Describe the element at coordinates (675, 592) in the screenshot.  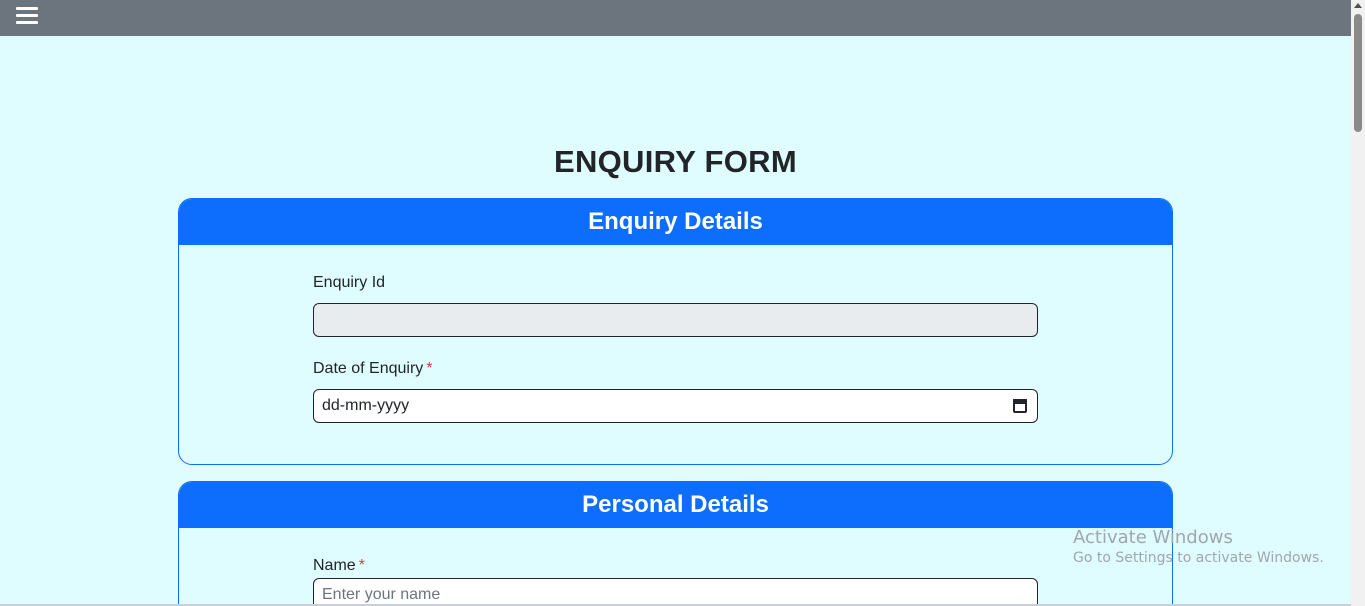
I see `name-input: Enter your name` at that location.